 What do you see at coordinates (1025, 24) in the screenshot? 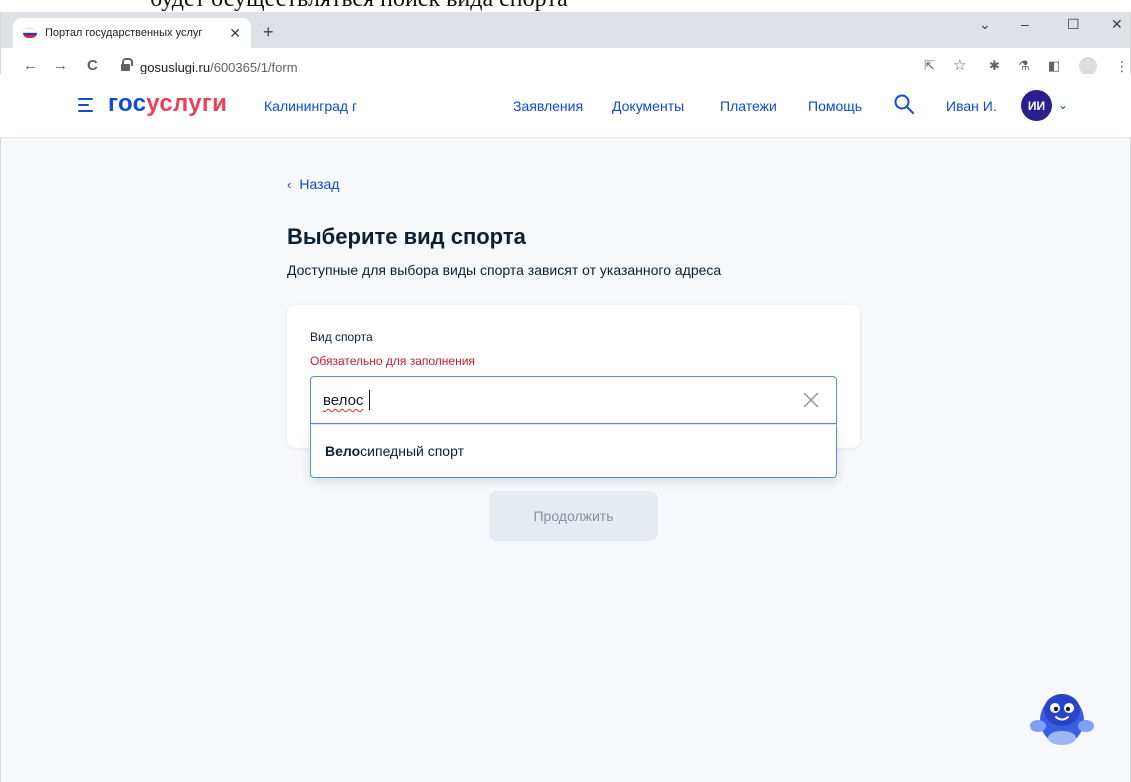
I see `minimize-icon: –` at bounding box center [1025, 24].